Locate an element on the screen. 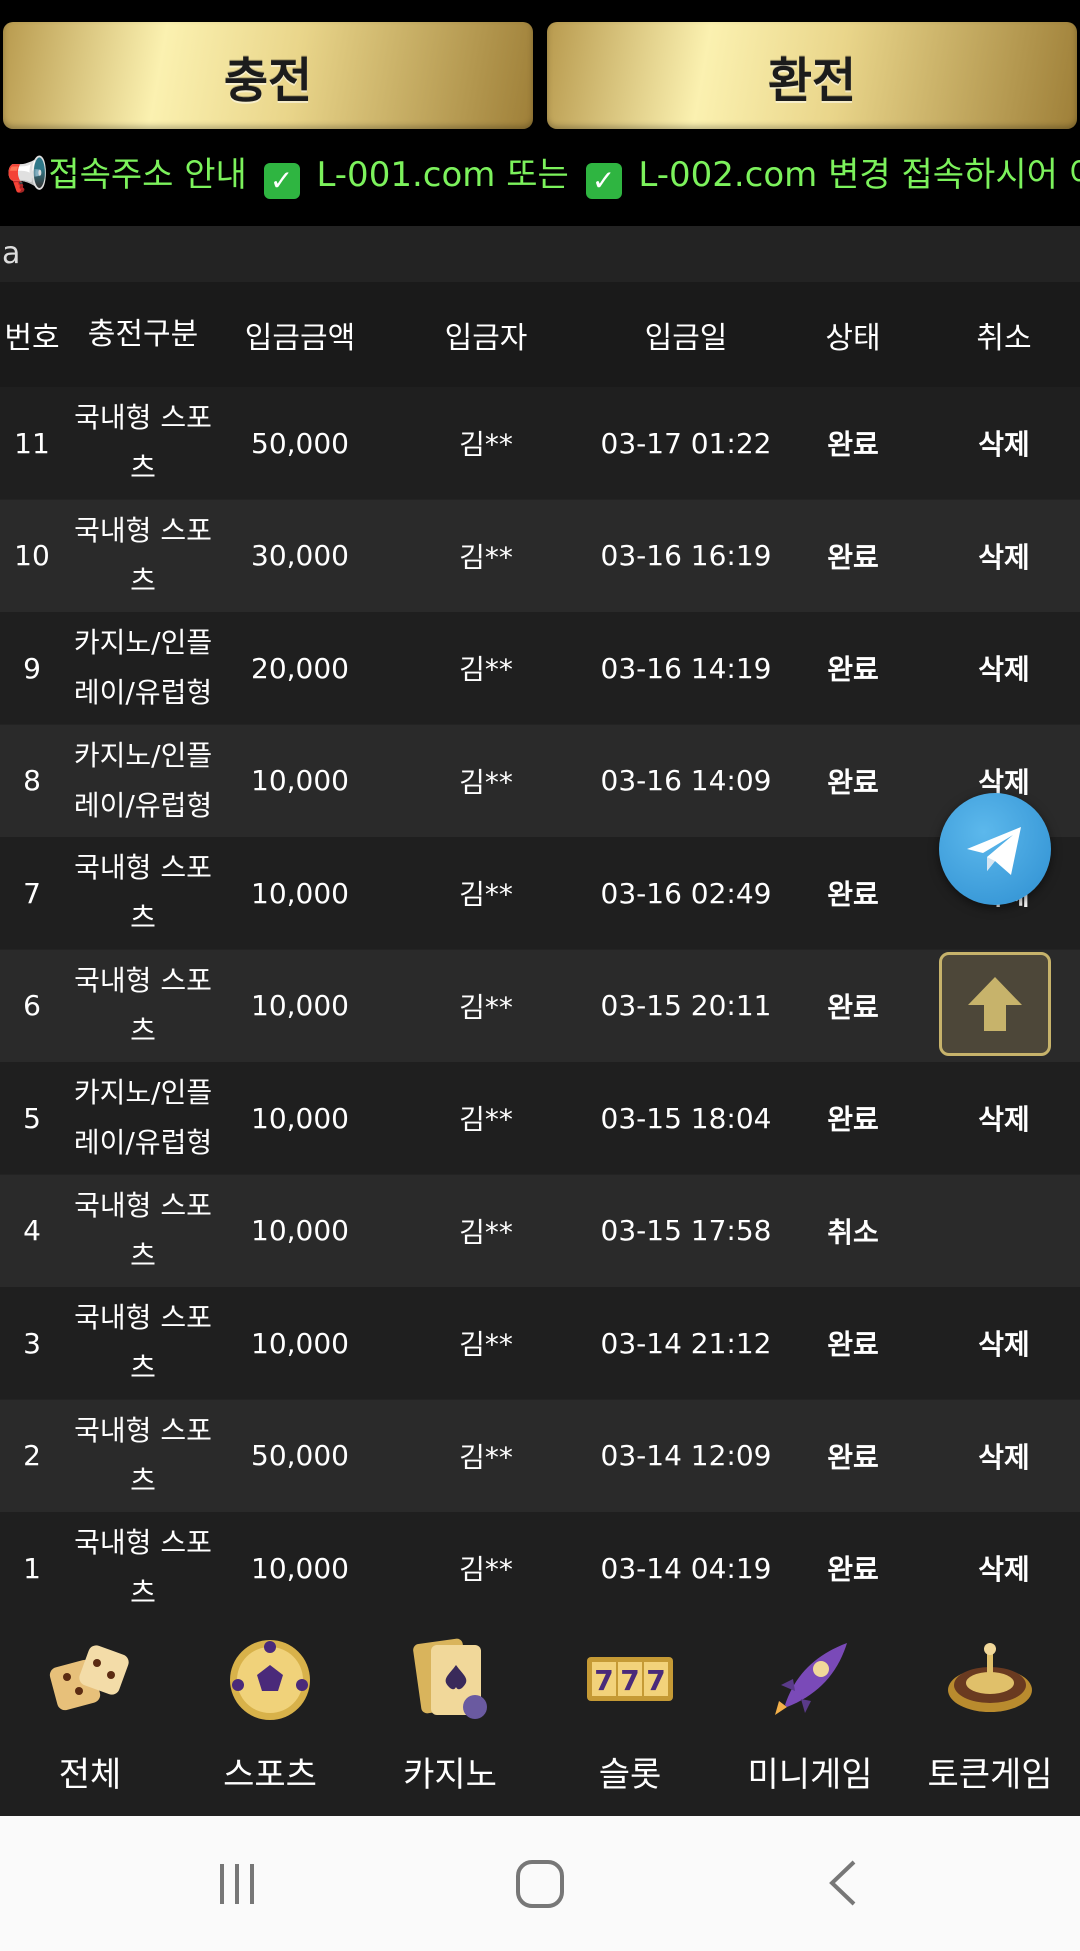  table-header: 번호 충전구분 입금금액 입금자 입금일 상태 취소 is located at coordinates (540, 334).